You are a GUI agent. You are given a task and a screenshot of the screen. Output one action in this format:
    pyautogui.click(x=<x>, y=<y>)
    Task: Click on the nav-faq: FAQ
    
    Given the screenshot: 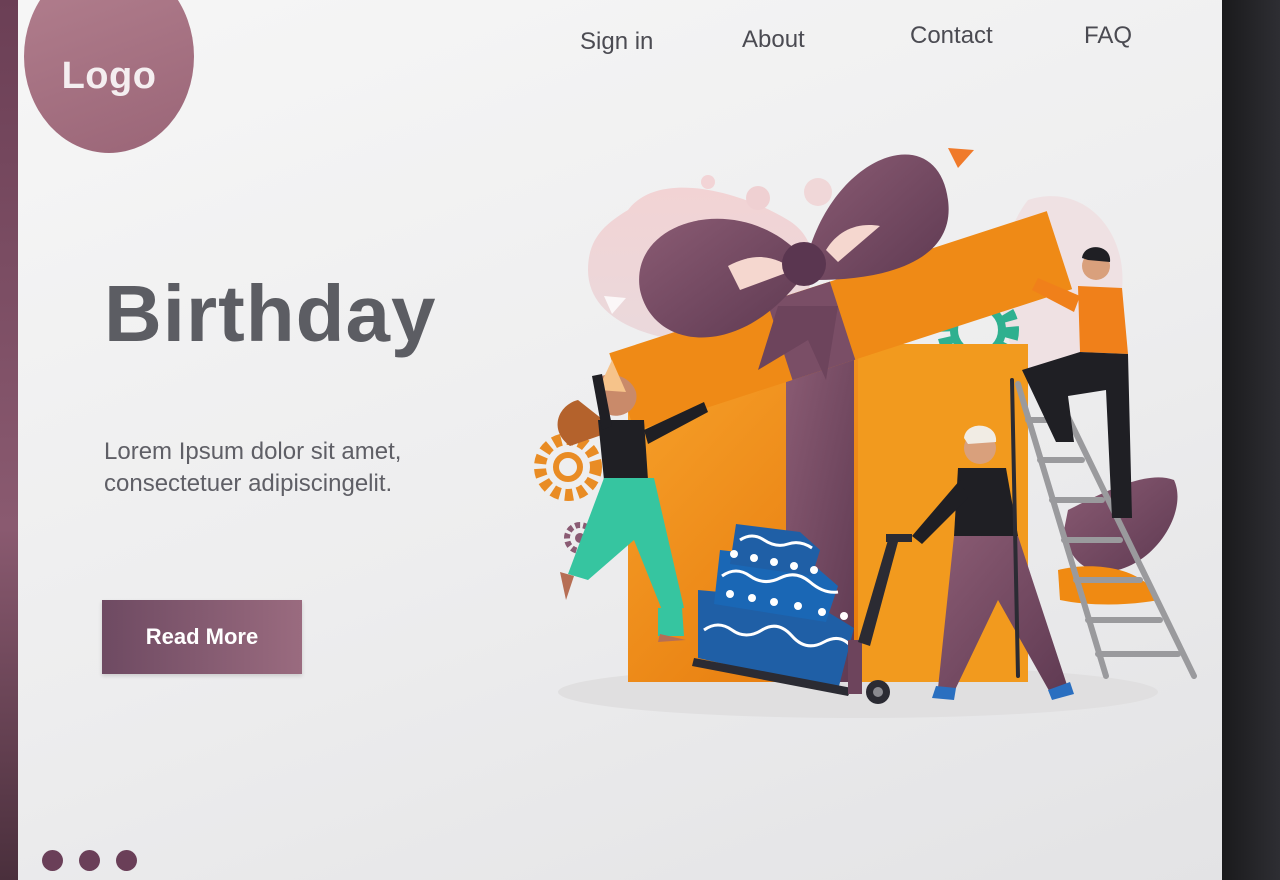 What is the action you would take?
    pyautogui.click(x=1108, y=36)
    